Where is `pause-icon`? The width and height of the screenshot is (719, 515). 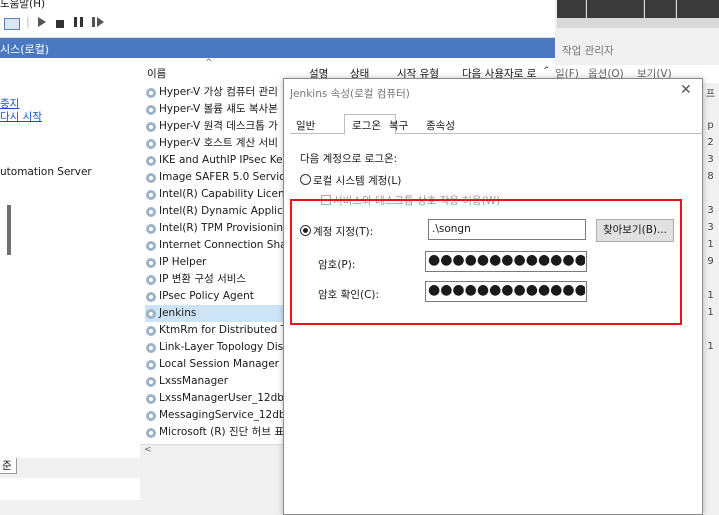
pause-icon is located at coordinates (78, 23).